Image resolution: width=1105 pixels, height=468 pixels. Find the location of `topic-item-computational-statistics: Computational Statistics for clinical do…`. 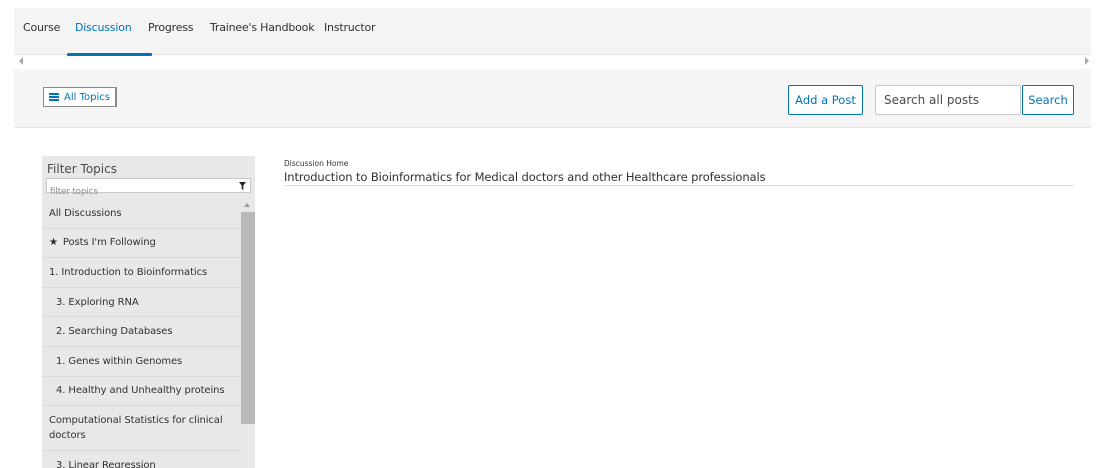

topic-item-computational-statistics: Computational Statistics for clinical do… is located at coordinates (141, 429).